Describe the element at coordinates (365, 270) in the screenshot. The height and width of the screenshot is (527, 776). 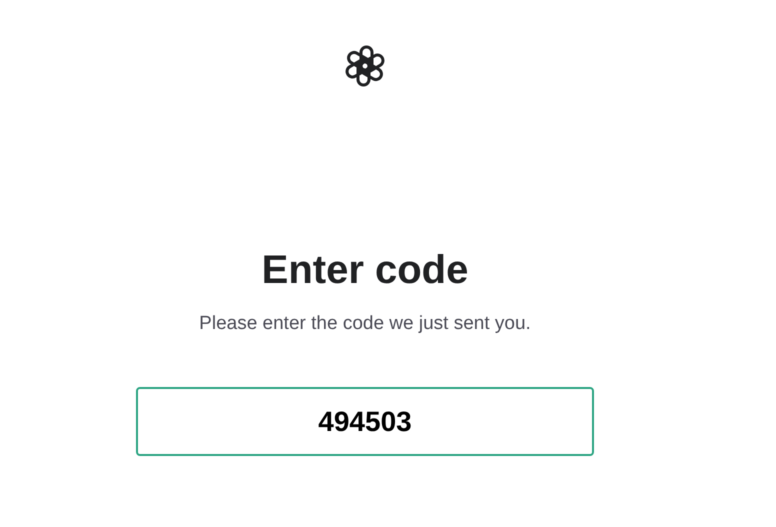
I see `page-title: Enter code` at that location.